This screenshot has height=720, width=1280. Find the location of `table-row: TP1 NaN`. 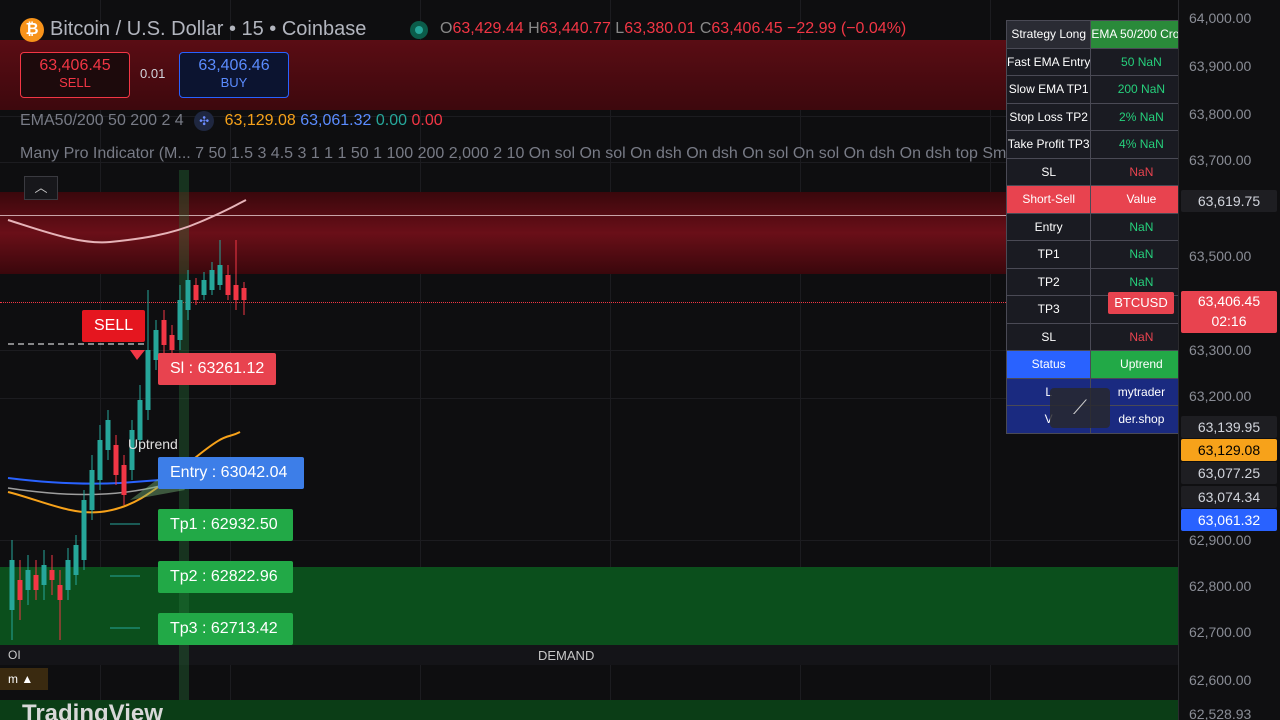

table-row: TP1 NaN is located at coordinates (1099, 254).